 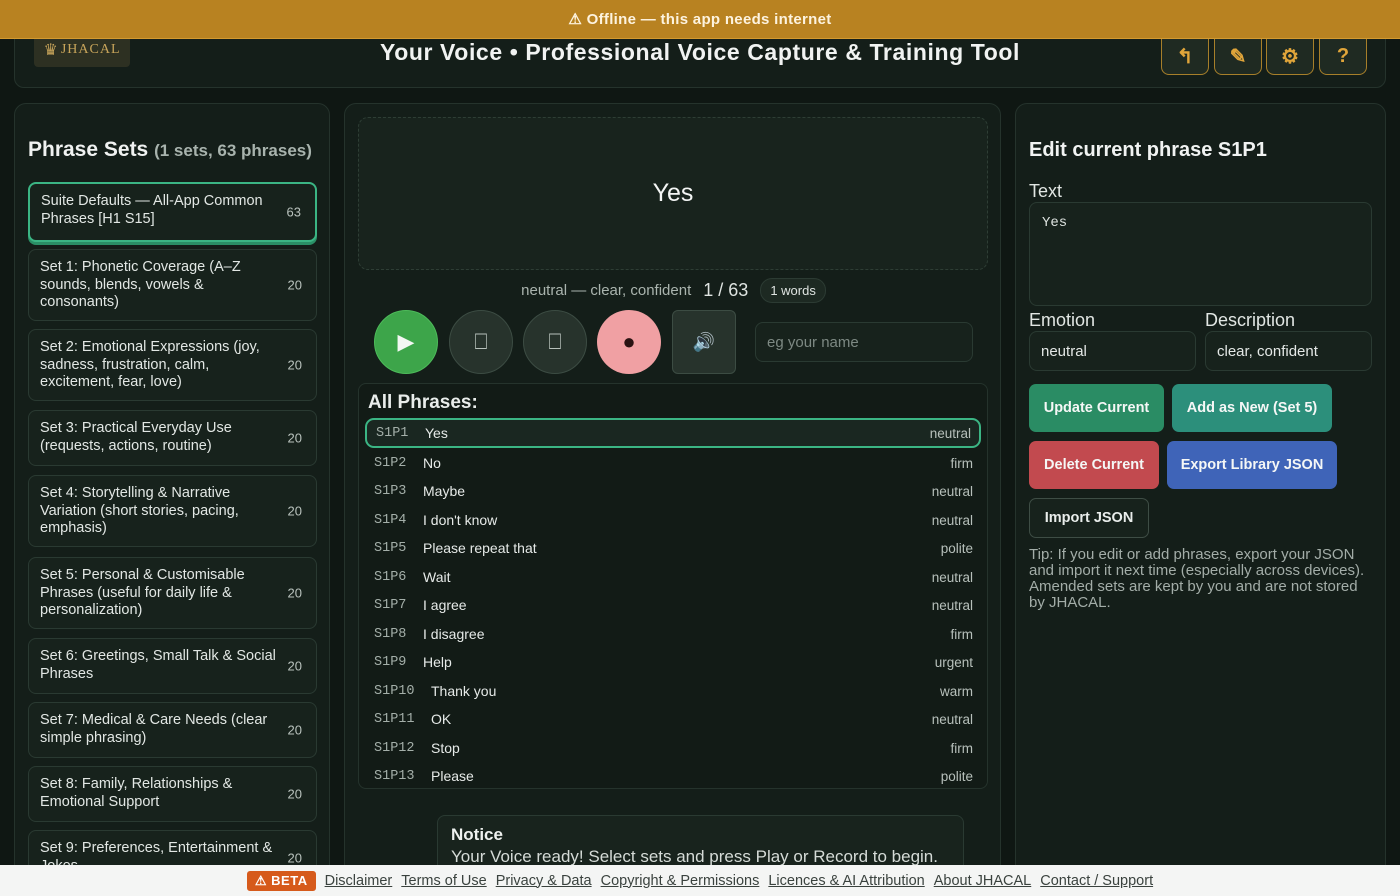 I want to click on phrase-emotion: urgent, so click(x=953, y=662).